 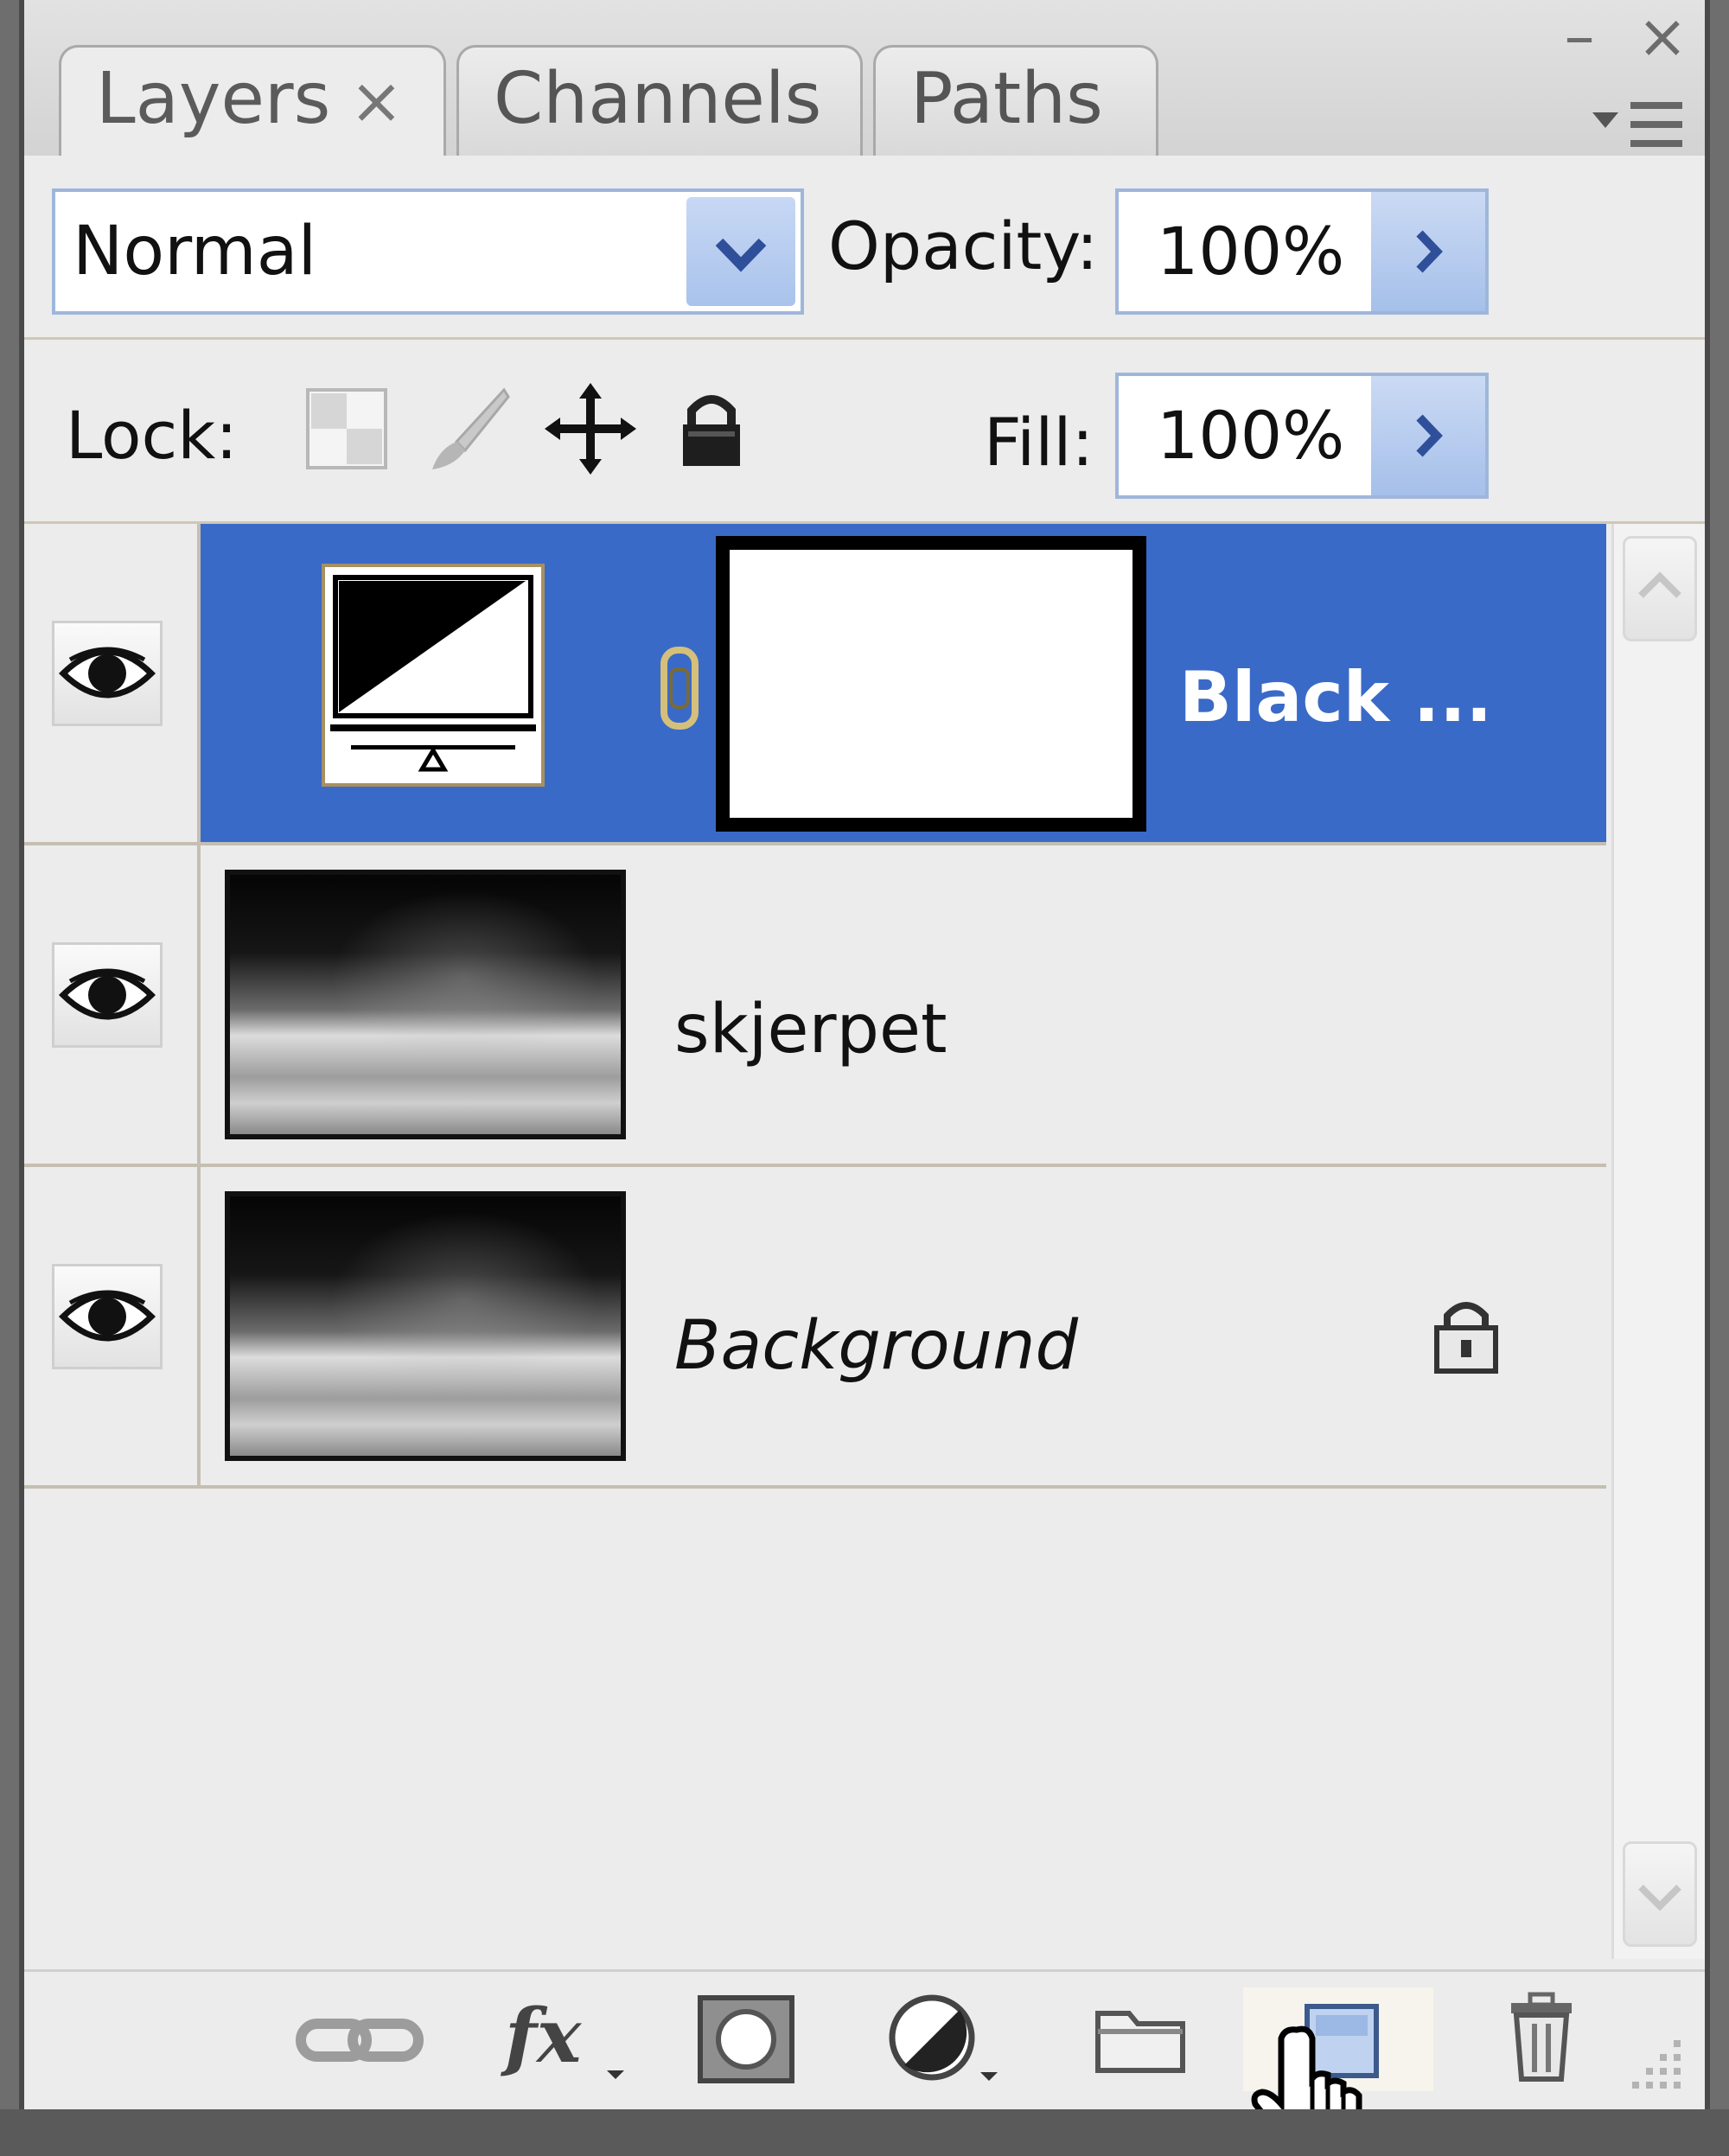 I want to click on levels-adjustment-icon, so click(x=433, y=673).